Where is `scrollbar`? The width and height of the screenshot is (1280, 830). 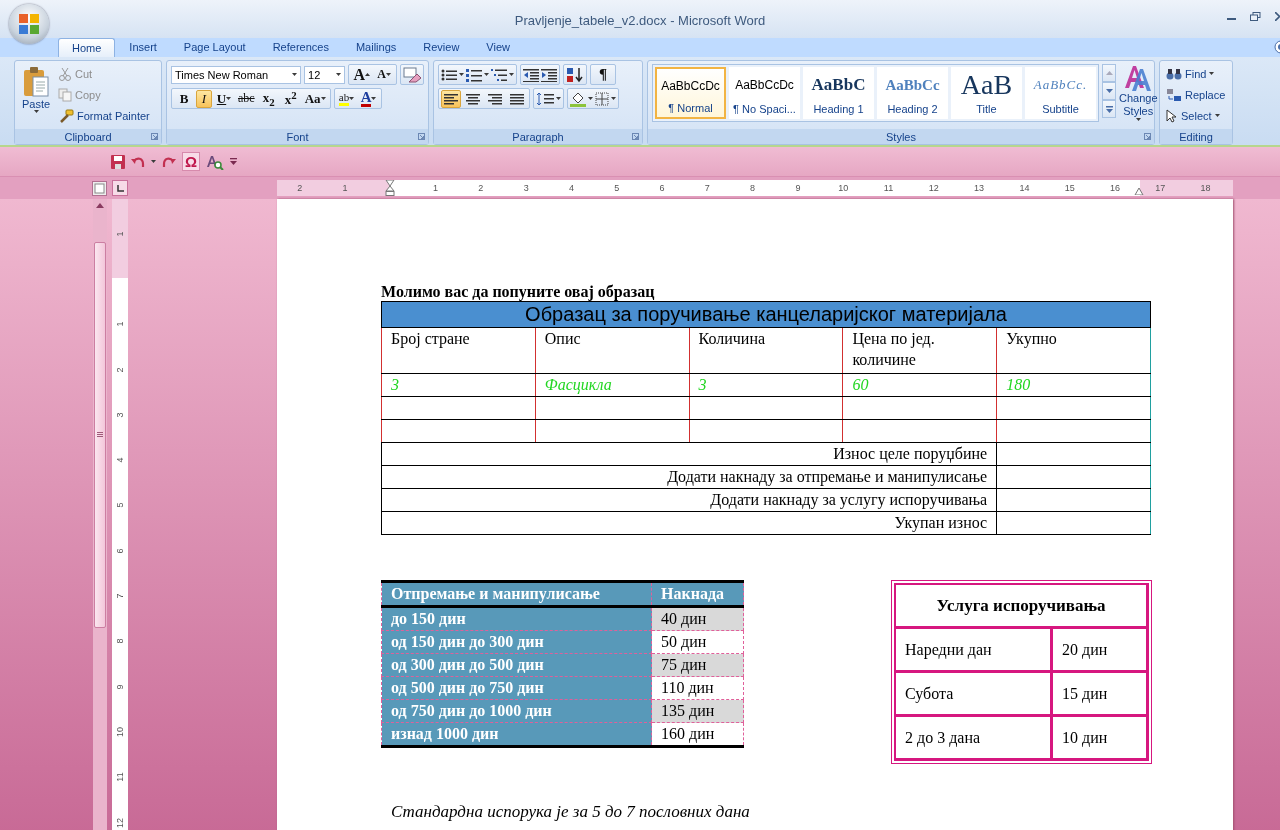 scrollbar is located at coordinates (100, 514).